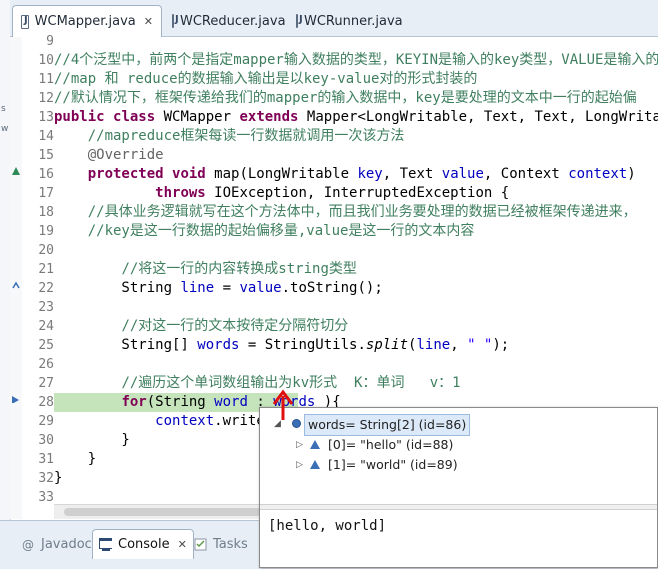  Describe the element at coordinates (134, 117) in the screenshot. I see `code-token: class` at that location.